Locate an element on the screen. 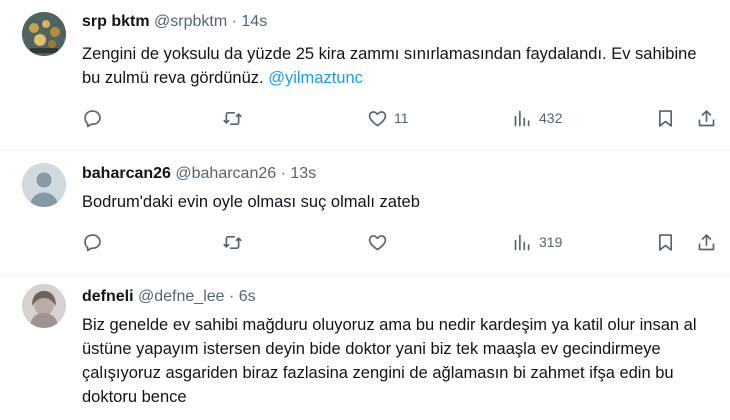 This screenshot has height=420, width=730. timestamp: 6s is located at coordinates (247, 296).